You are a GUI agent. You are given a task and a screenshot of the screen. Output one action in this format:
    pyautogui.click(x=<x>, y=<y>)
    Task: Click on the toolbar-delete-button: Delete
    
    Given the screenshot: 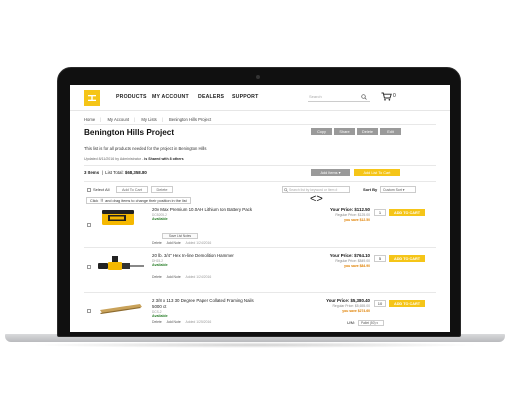 What is the action you would take?
    pyautogui.click(x=162, y=189)
    